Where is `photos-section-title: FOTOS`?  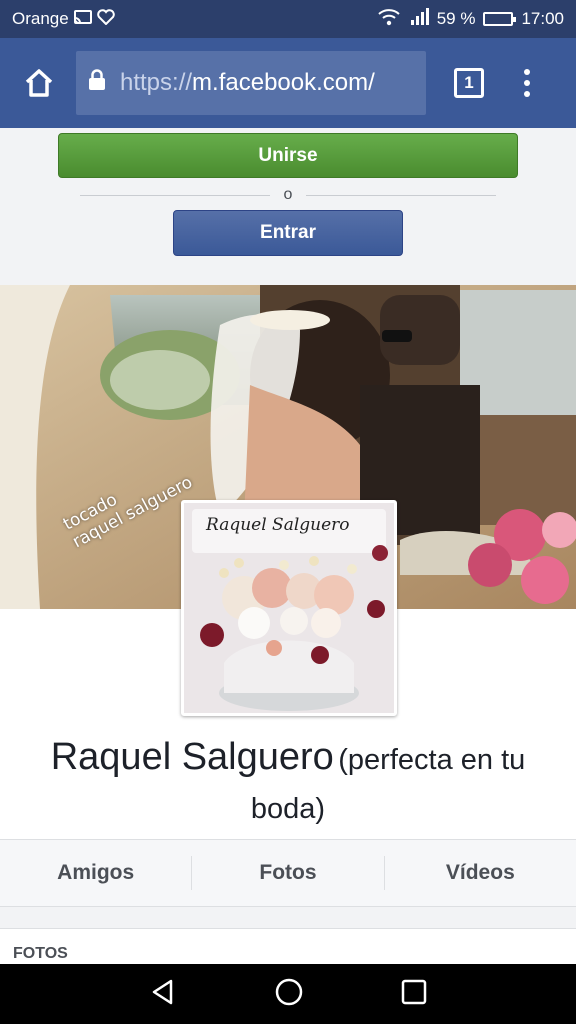 photos-section-title: FOTOS is located at coordinates (40, 953).